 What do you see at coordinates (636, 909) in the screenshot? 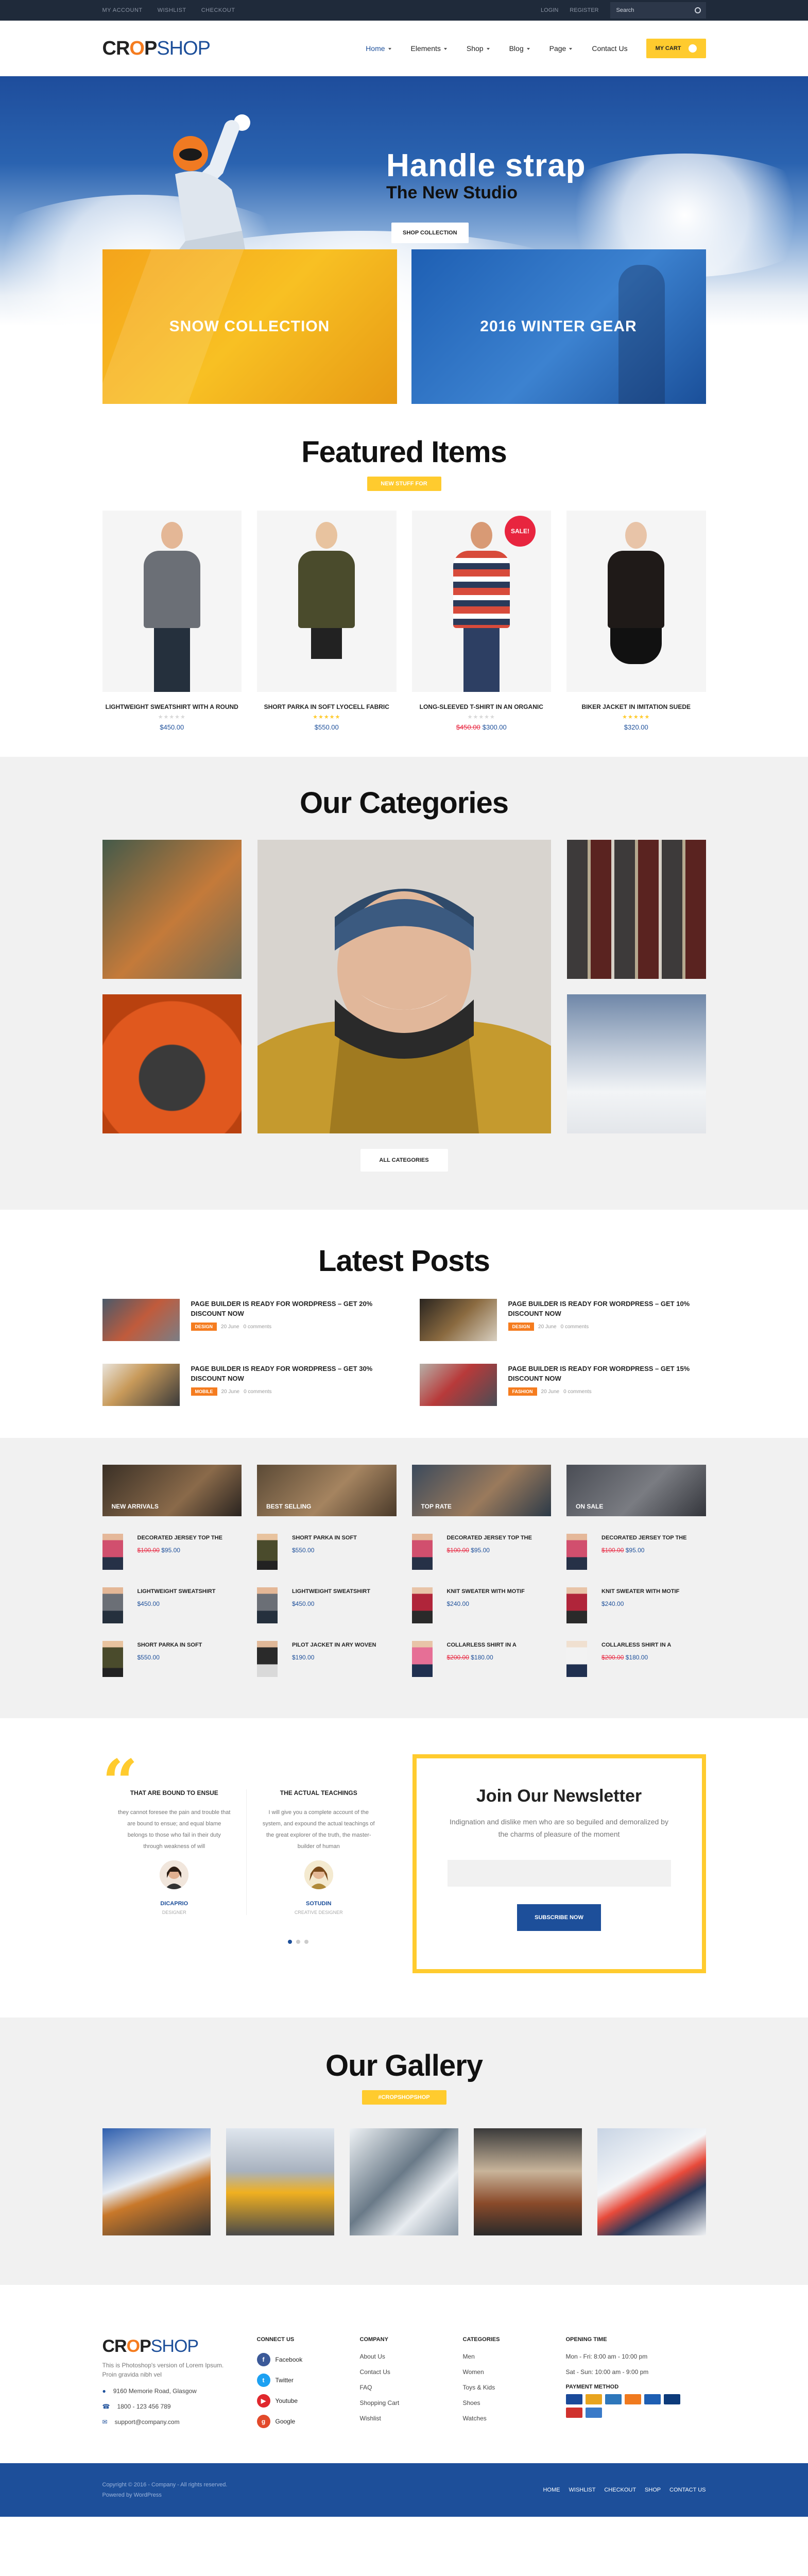
I see `category-snowboards` at bounding box center [636, 909].